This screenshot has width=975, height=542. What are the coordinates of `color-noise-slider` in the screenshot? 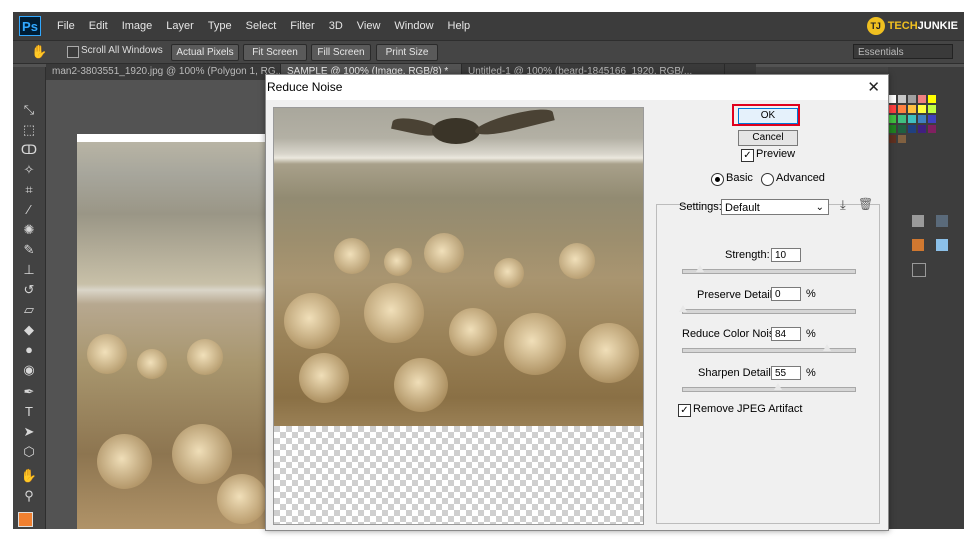 It's located at (769, 348).